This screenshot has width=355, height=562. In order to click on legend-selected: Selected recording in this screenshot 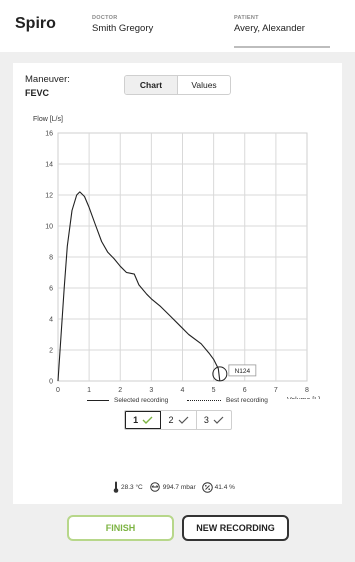, I will do `click(127, 400)`.